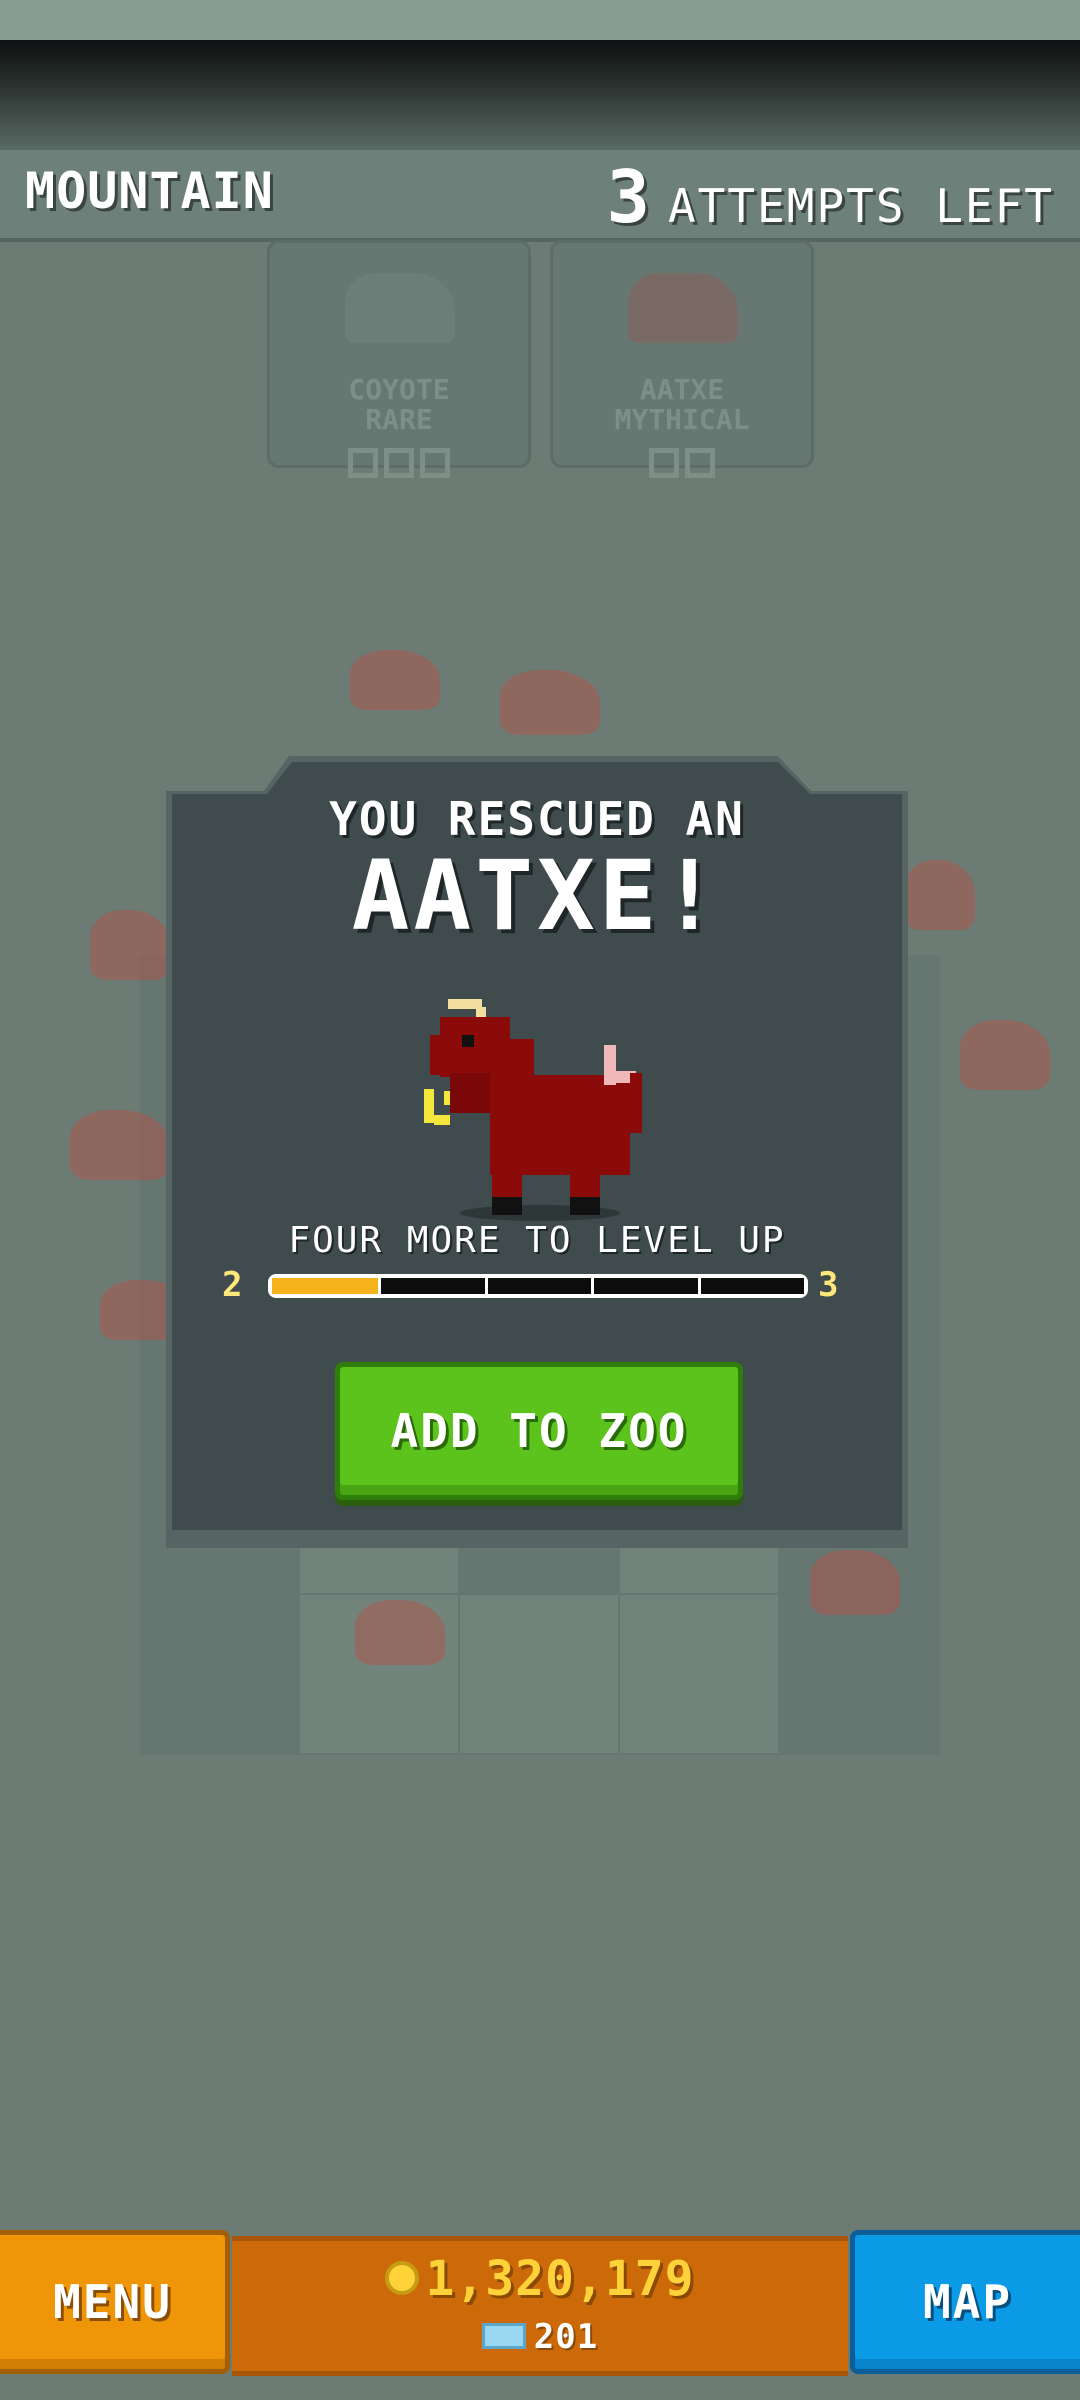 The width and height of the screenshot is (1080, 2400). Describe the element at coordinates (965, 2302) in the screenshot. I see `map-button: MAP` at that location.